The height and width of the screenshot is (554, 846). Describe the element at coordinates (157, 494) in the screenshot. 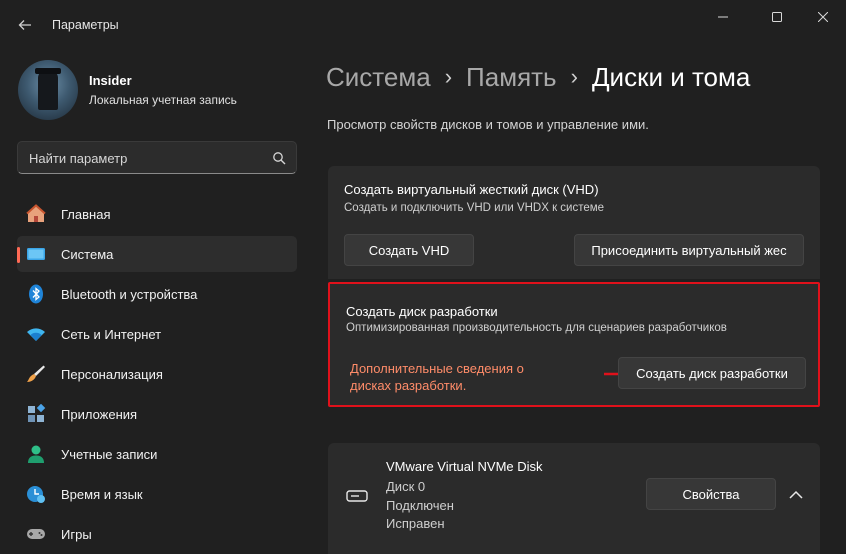

I see `sidebar-item-time-language: Время и язык` at that location.